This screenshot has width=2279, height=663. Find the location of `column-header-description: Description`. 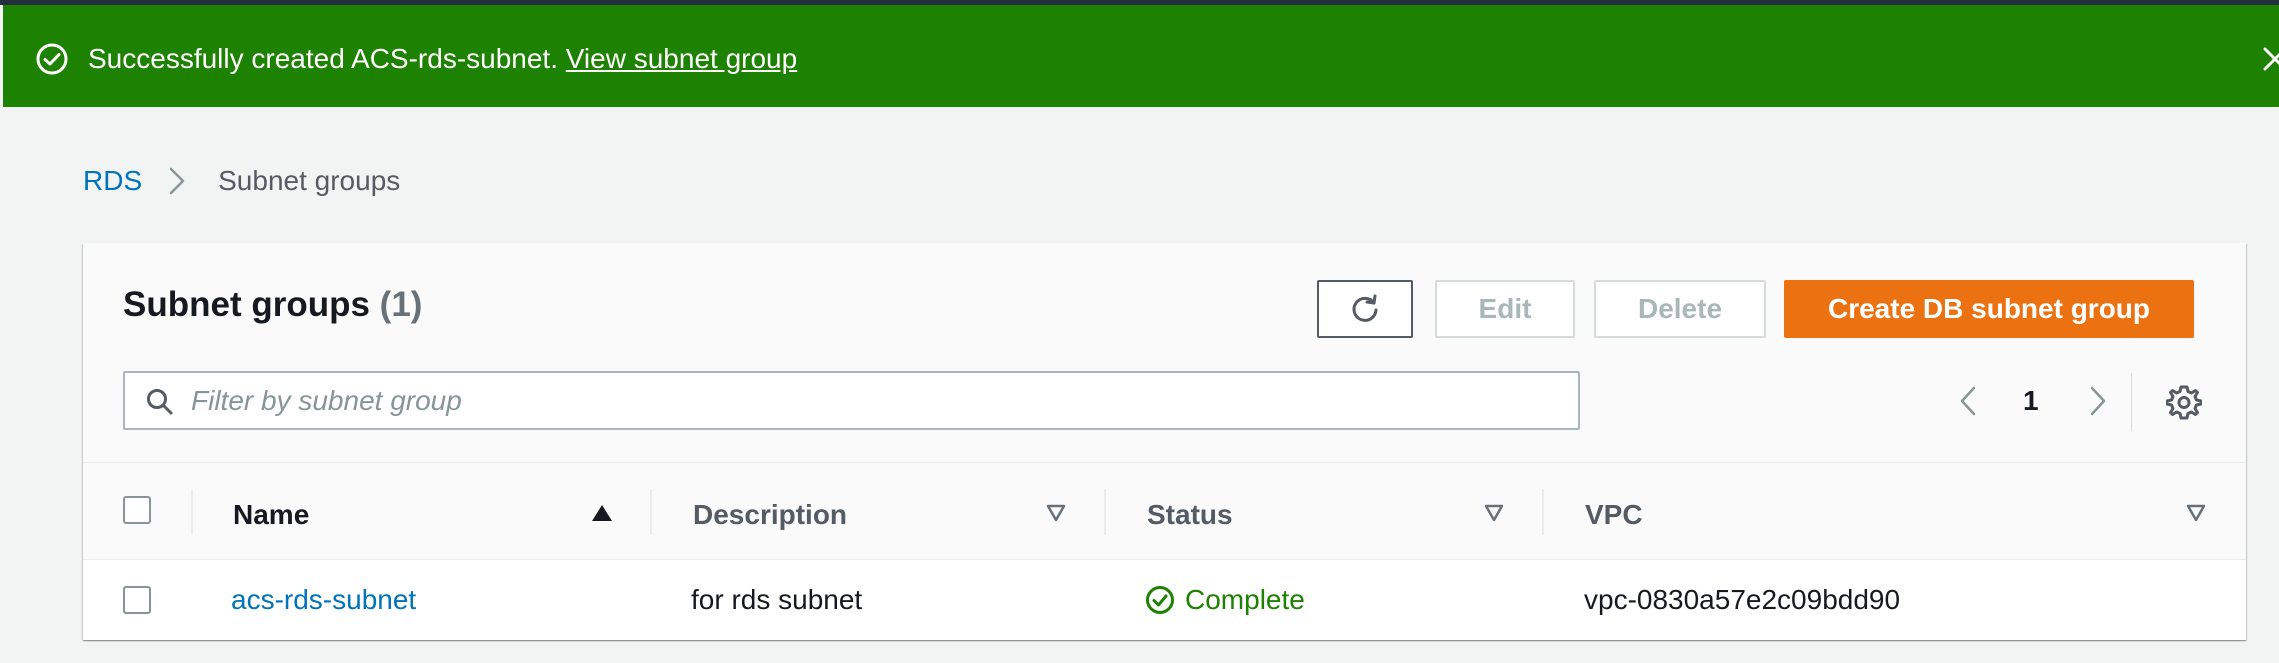

column-header-description: Description is located at coordinates (770, 515).